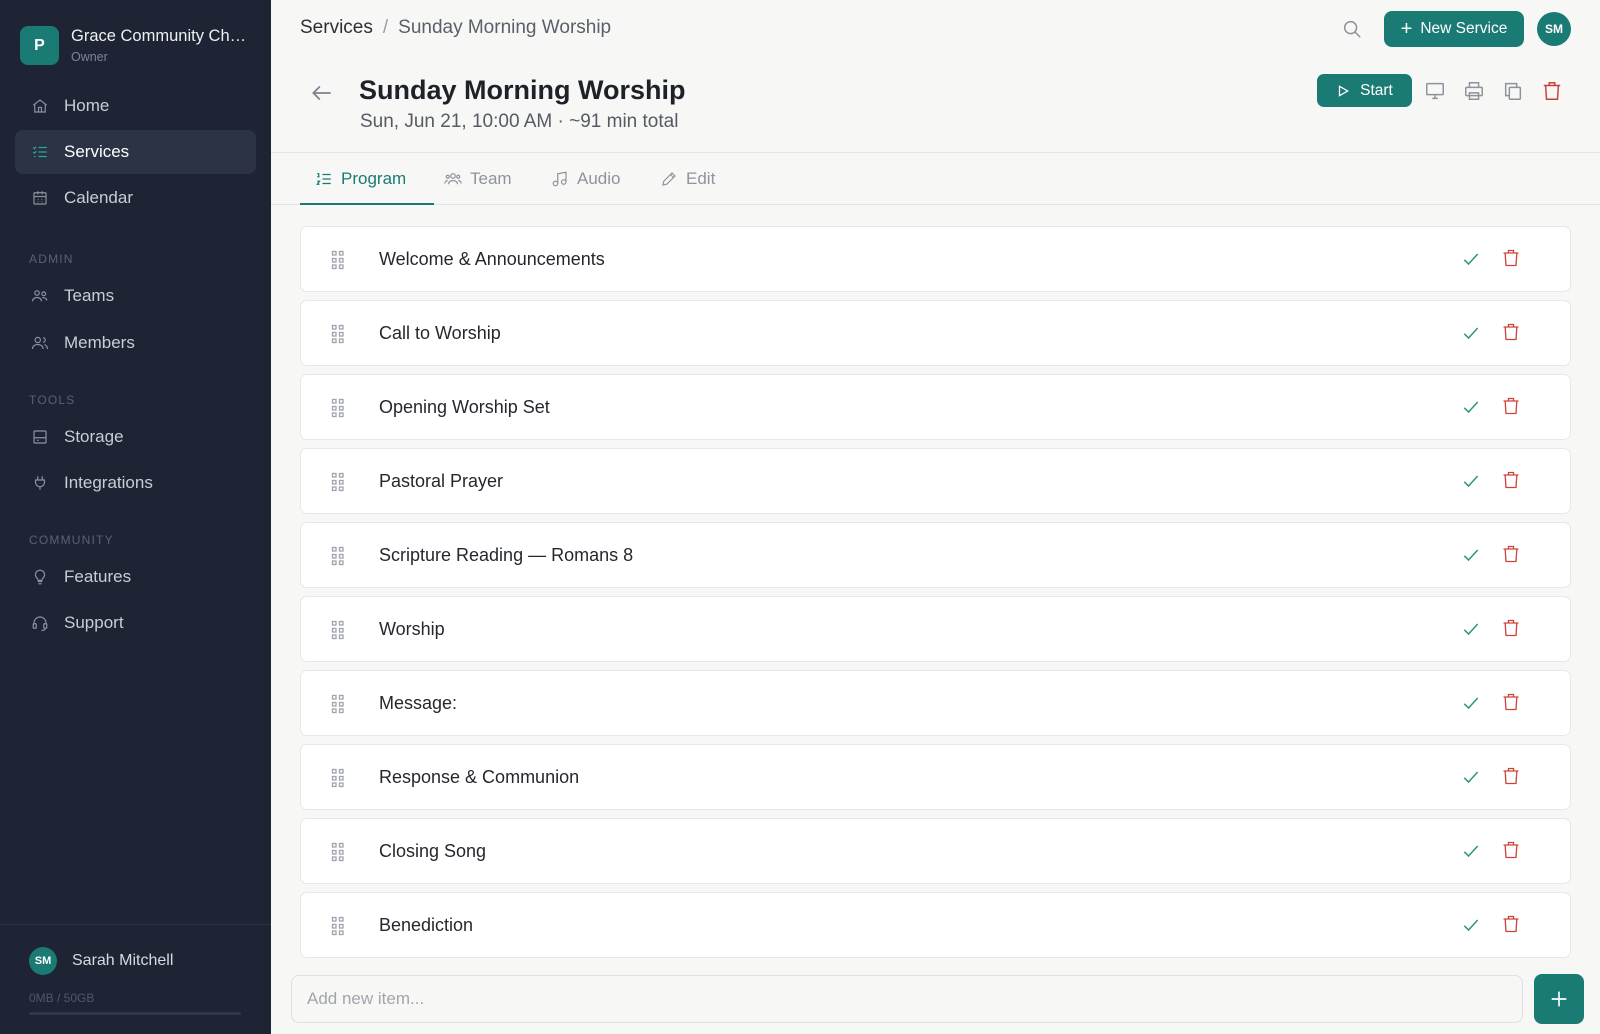 The height and width of the screenshot is (1034, 1600). I want to click on tab-label: Edit, so click(701, 178).